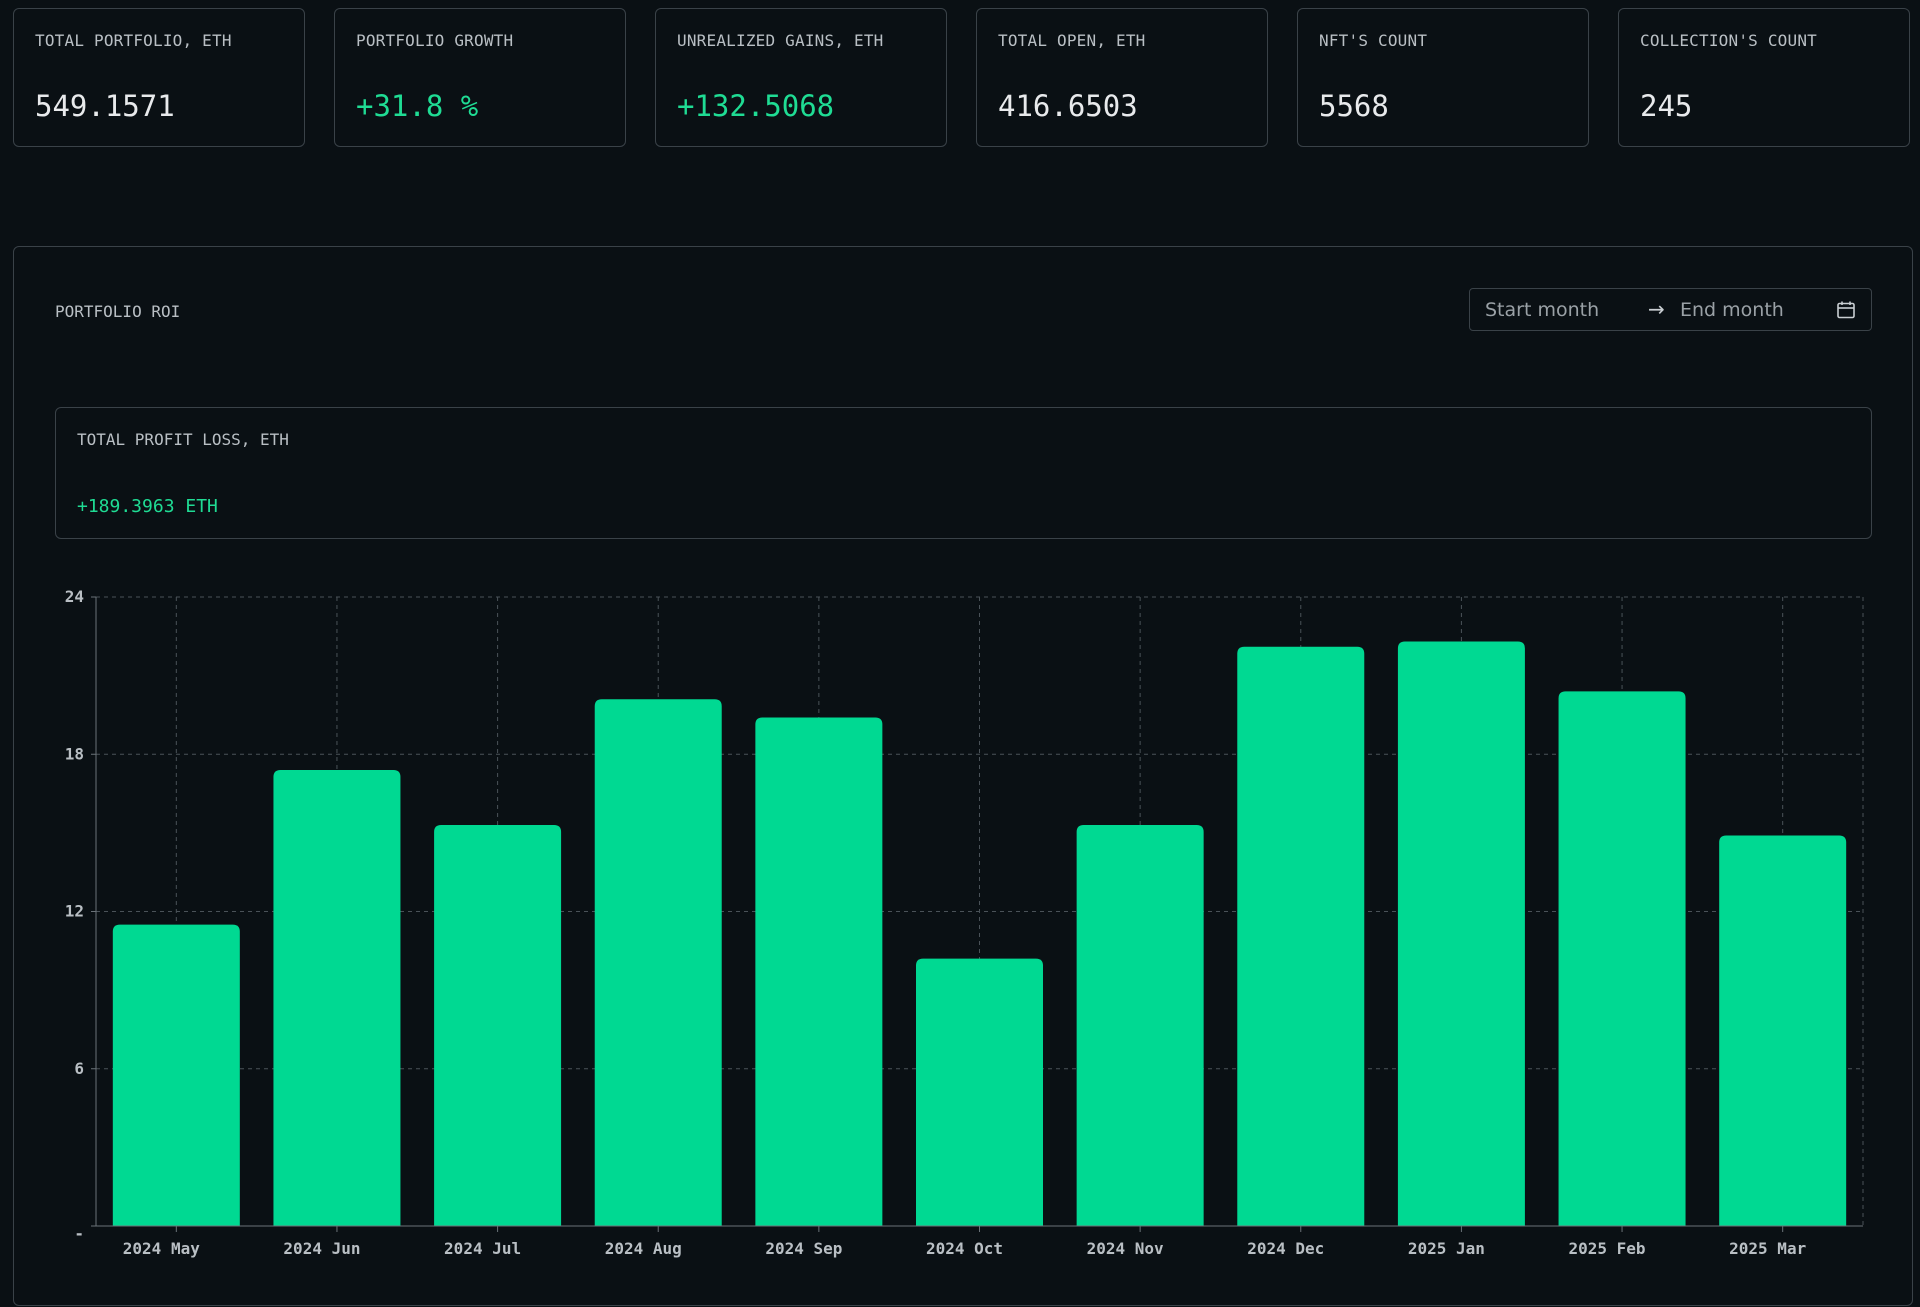 This screenshot has width=1920, height=1307. What do you see at coordinates (1068, 106) in the screenshot?
I see `stat-value: 416.6503` at bounding box center [1068, 106].